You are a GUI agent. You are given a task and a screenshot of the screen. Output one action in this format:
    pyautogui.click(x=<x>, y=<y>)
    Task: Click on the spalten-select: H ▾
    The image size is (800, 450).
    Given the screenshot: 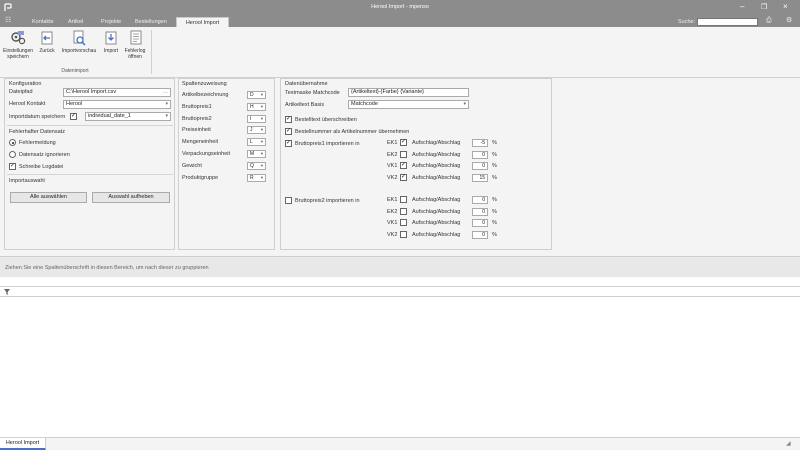 What is the action you would take?
    pyautogui.click(x=256, y=106)
    